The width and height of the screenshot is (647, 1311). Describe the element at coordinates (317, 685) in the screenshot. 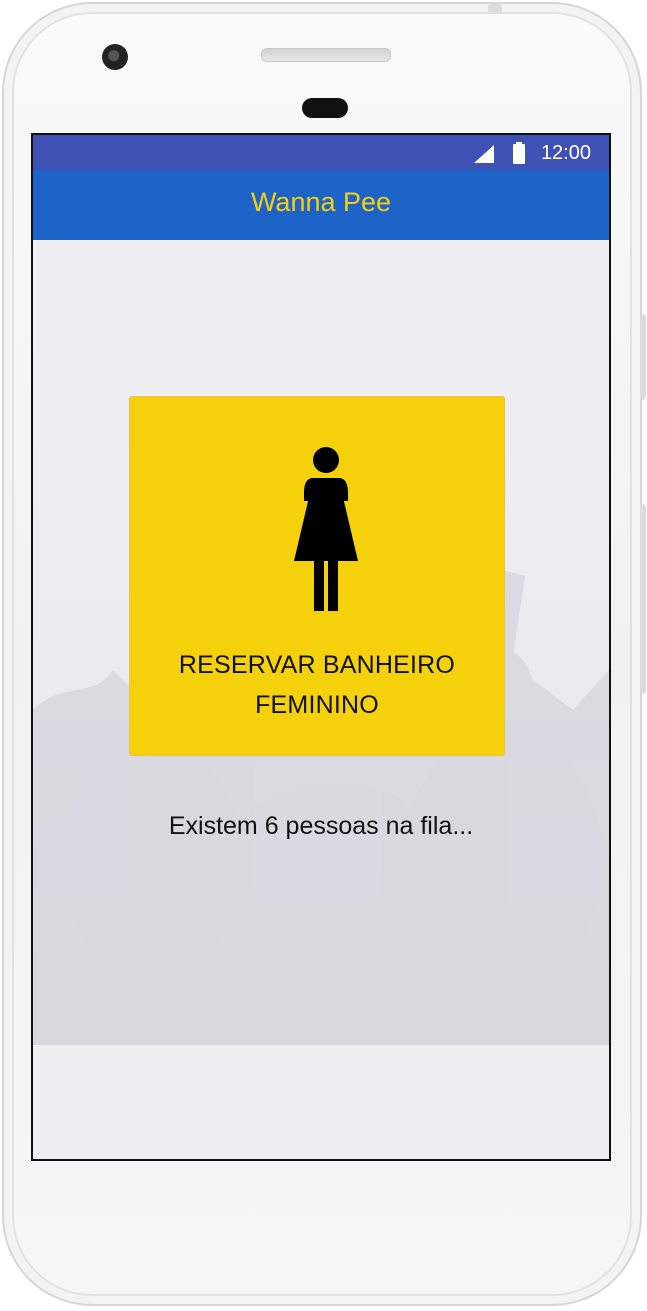

I see `reserve-button-label: RESERVAR BANHEIRO FEMININO` at that location.